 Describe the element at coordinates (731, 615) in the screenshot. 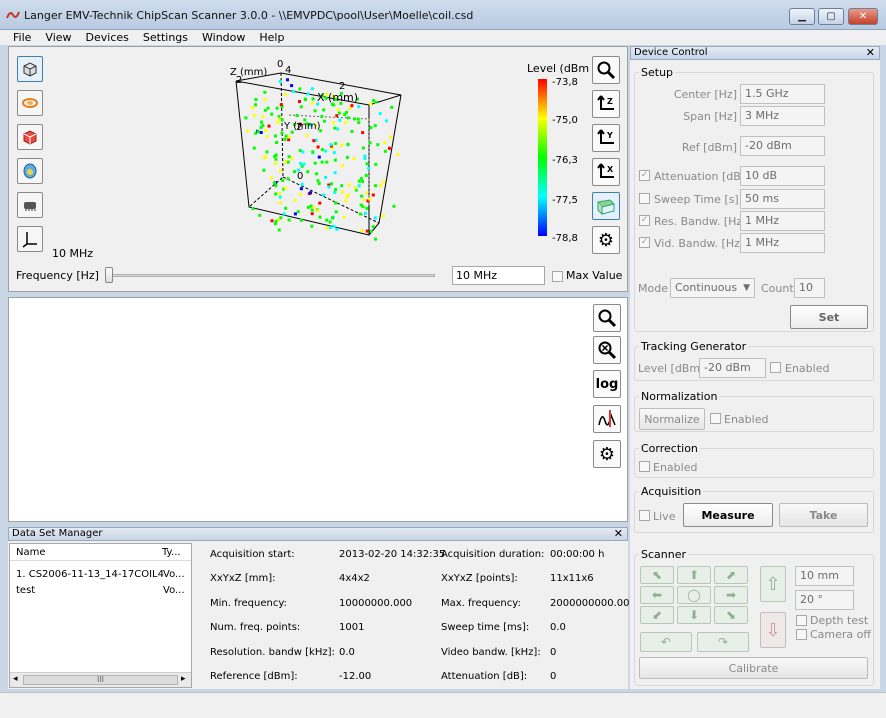

I see `move-down-right-button: ⬊` at that location.